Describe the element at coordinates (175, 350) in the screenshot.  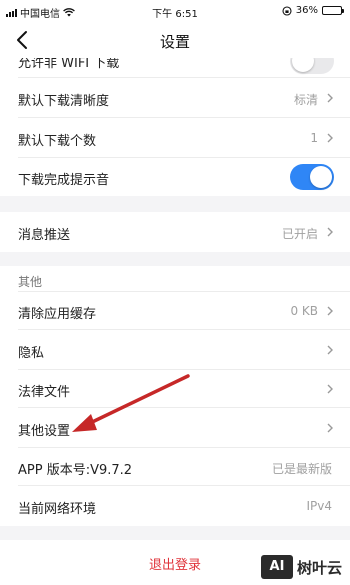
I see `privacy-row: 隐私` at that location.